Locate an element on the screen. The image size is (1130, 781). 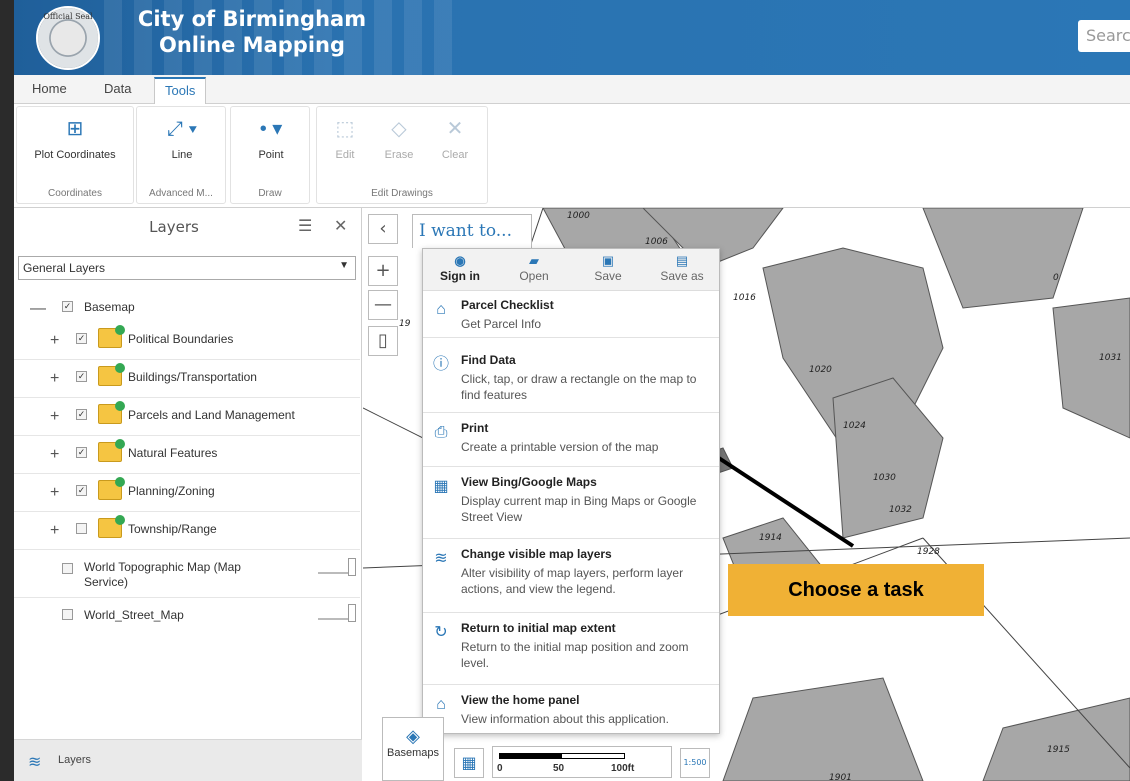
layer-row: + ✓ Natural Features is located at coordinates (187, 455).